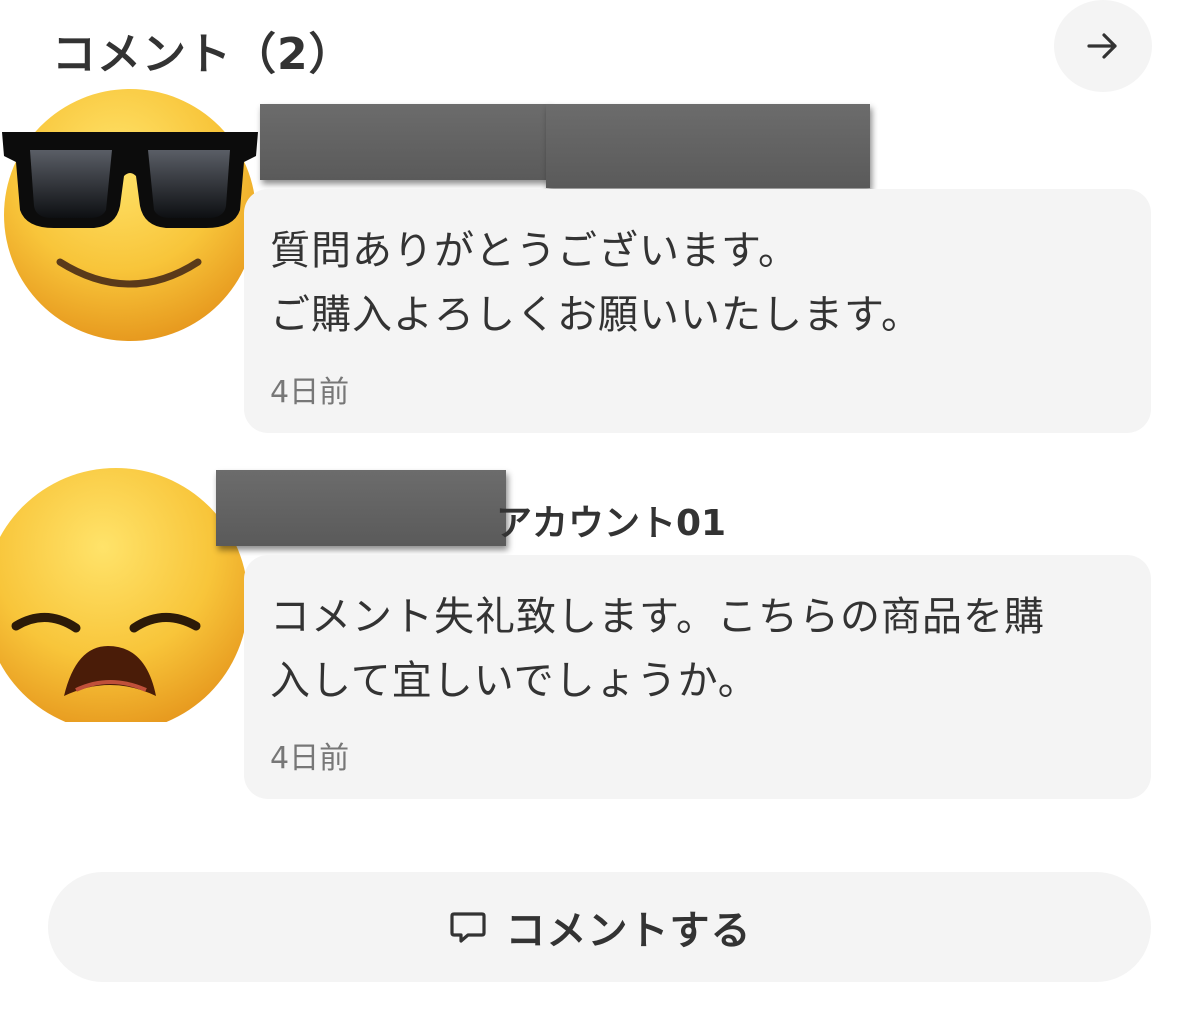 The image size is (1200, 1012). I want to click on speech-bubble-icon, so click(468, 927).